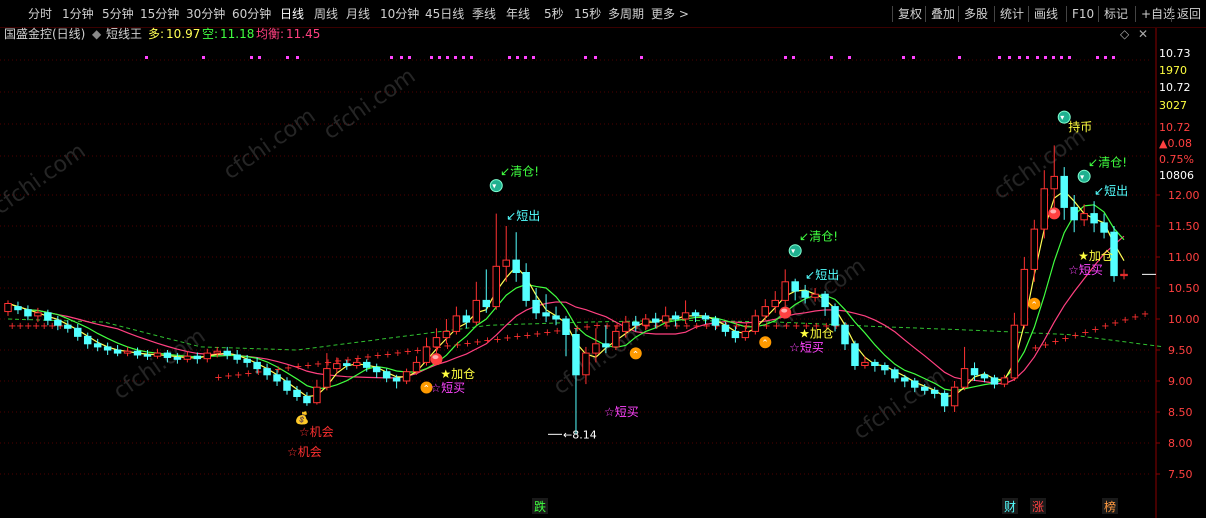 This screenshot has width=1206, height=518. I want to click on bottom-marker-bottom_cai: 财, so click(1010, 507).